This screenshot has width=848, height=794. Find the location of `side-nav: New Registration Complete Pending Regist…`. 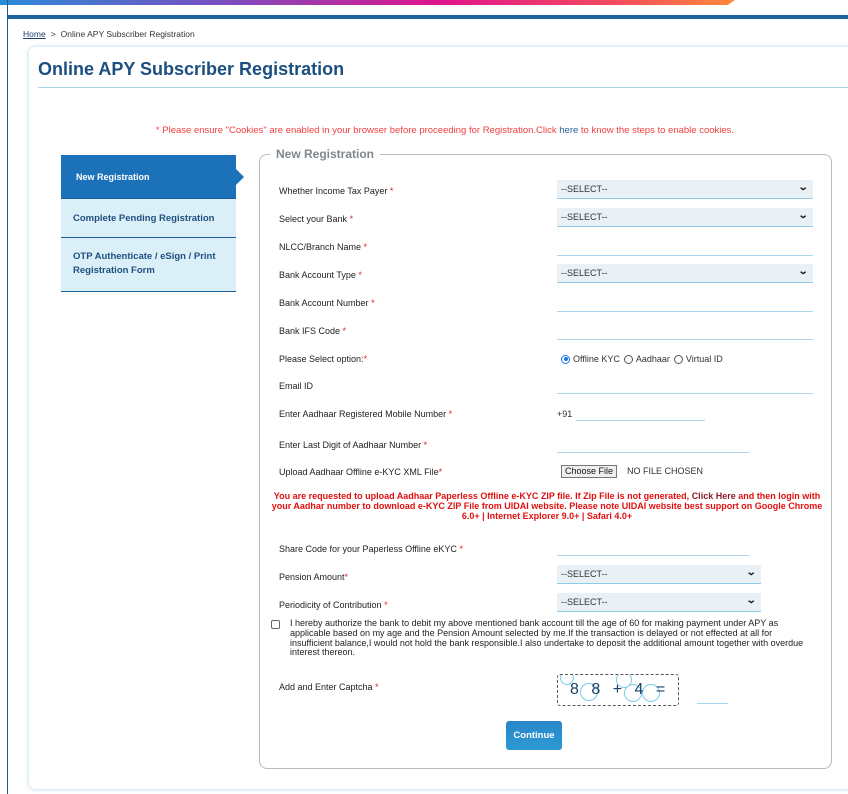

side-nav: New Registration Complete Pending Regist… is located at coordinates (152, 223).